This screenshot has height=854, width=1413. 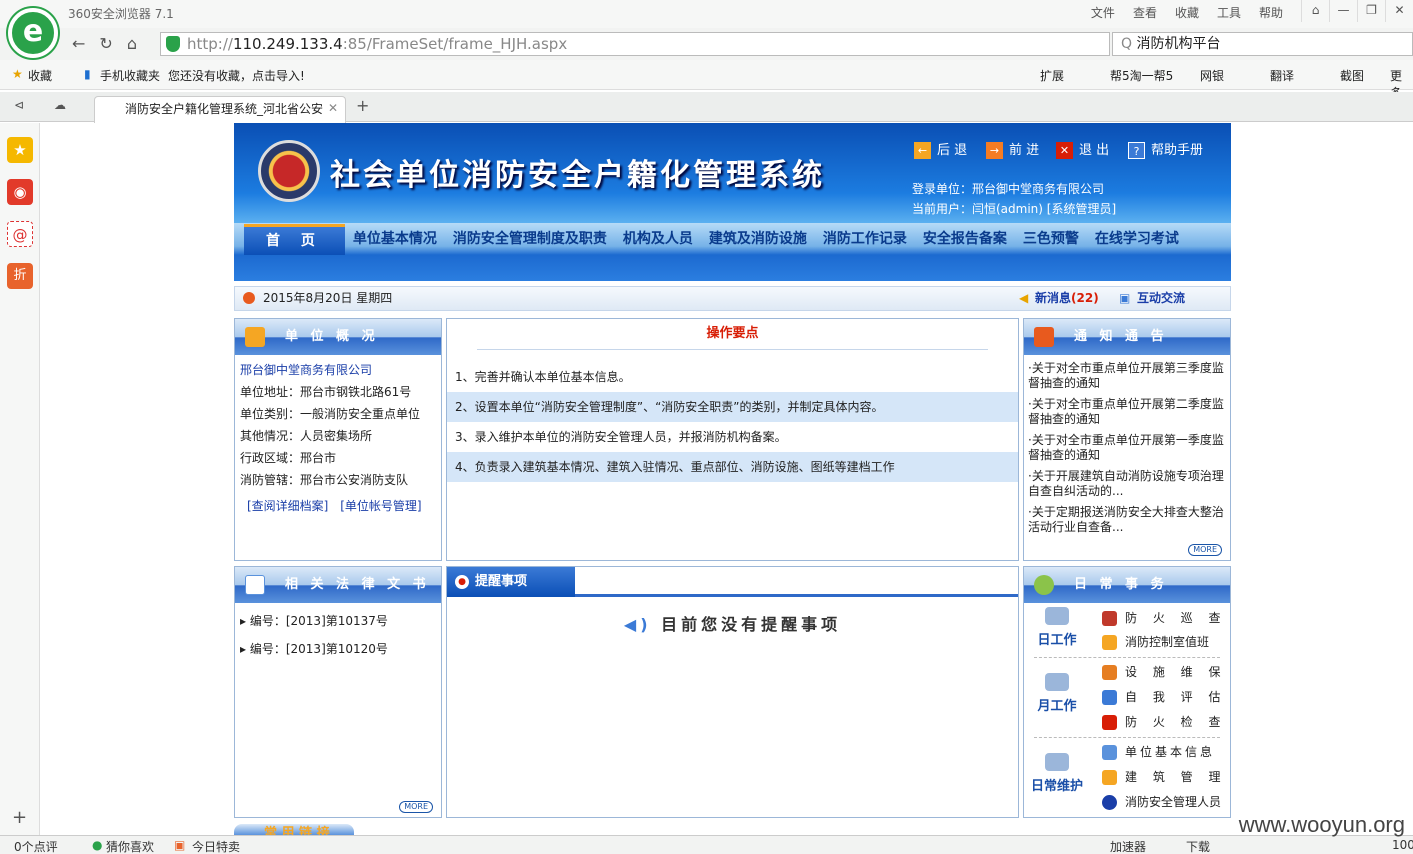 I want to click on unit-region: 行政区域：邢台市, so click(x=288, y=458).